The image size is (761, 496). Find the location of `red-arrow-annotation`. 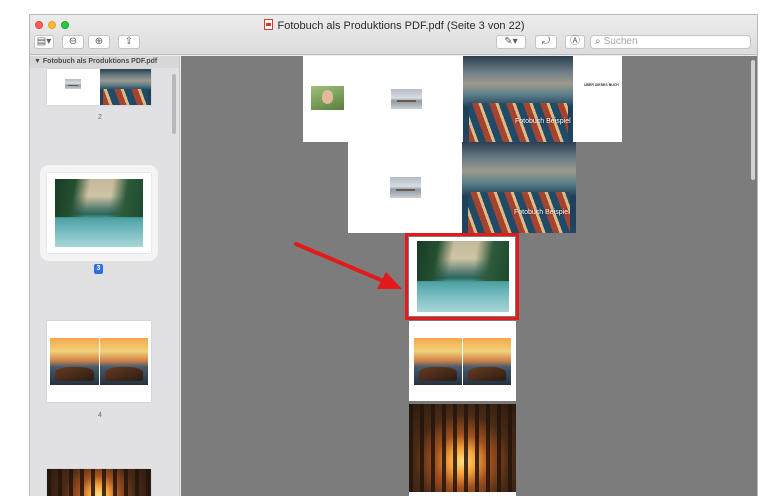

red-arrow-annotation is located at coordinates (348, 265).